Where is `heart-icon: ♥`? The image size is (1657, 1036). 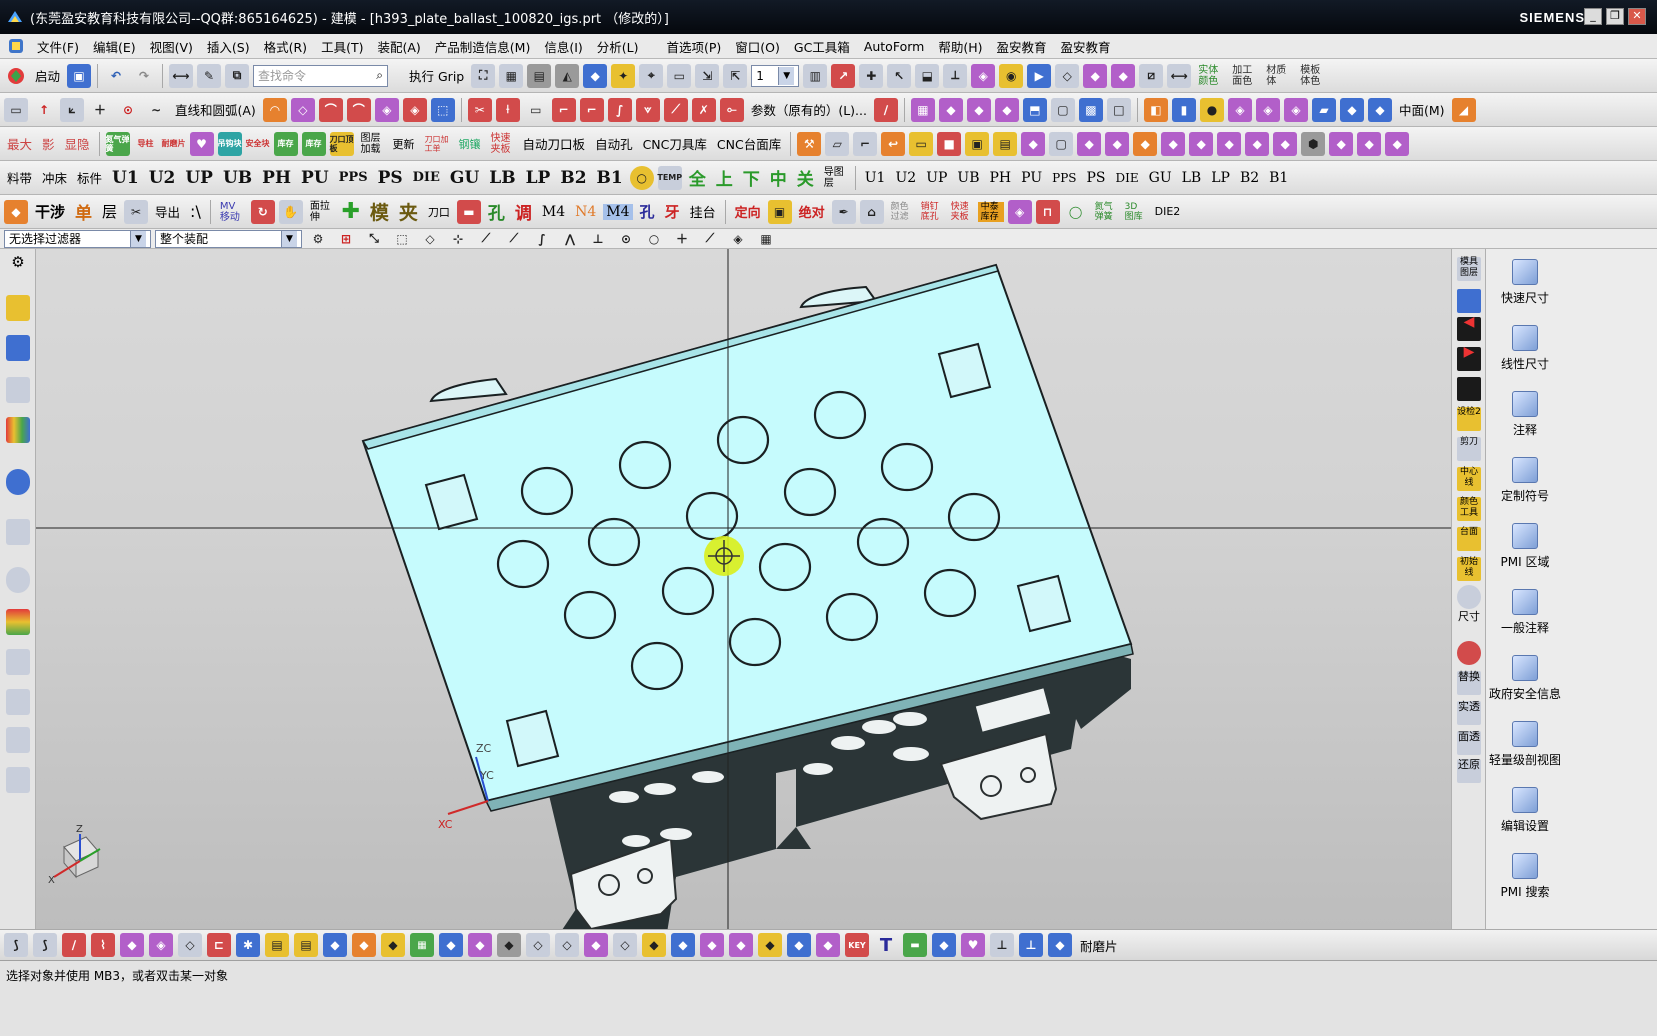 heart-icon: ♥ is located at coordinates (201, 143).